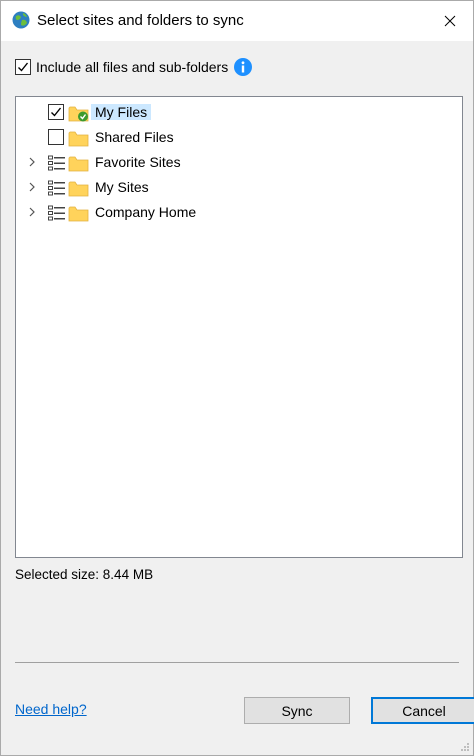  I want to click on tree-item-label: Company Home, so click(146, 212).